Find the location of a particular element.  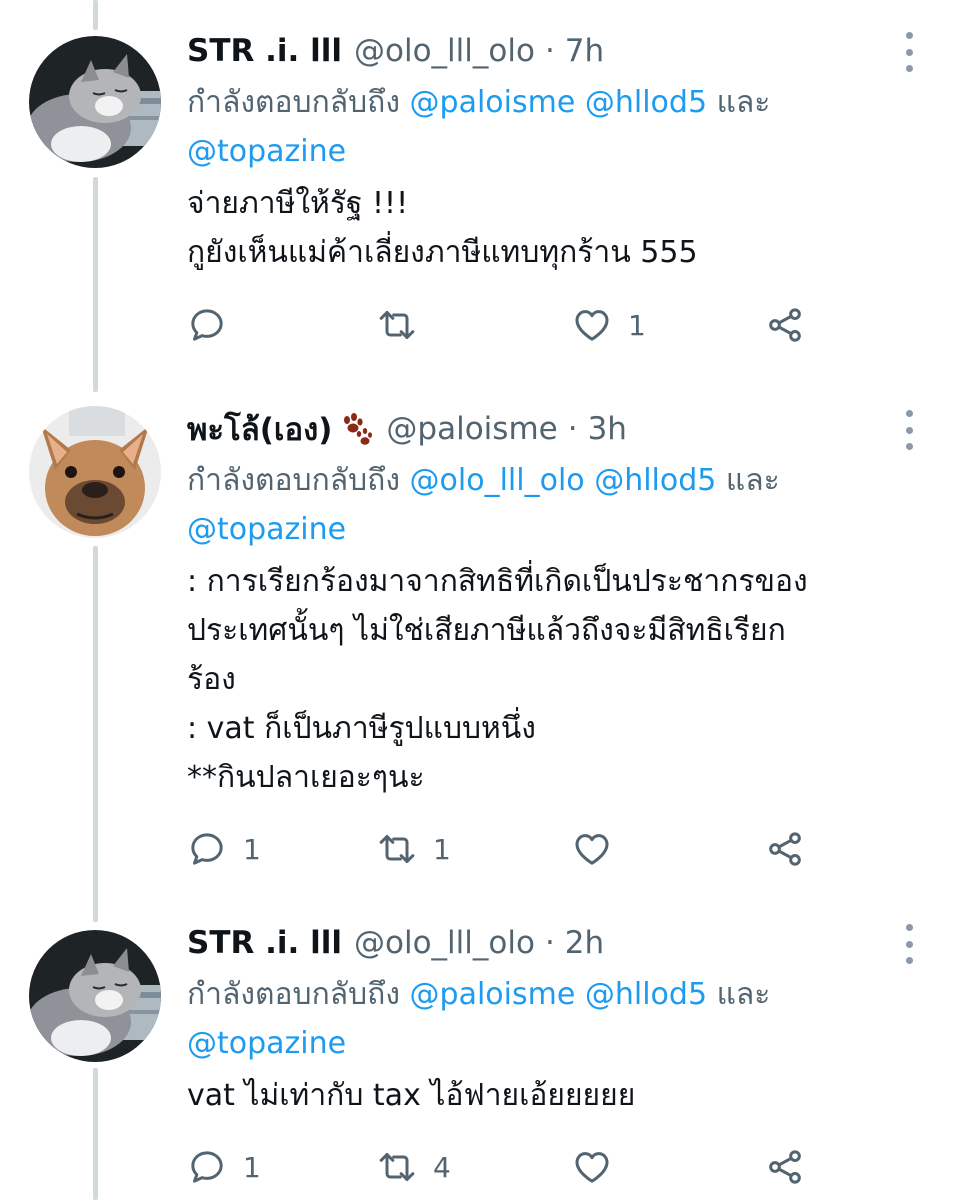

tweet-text-line: **กินปลาเยอะๆนะ is located at coordinates (306, 777).